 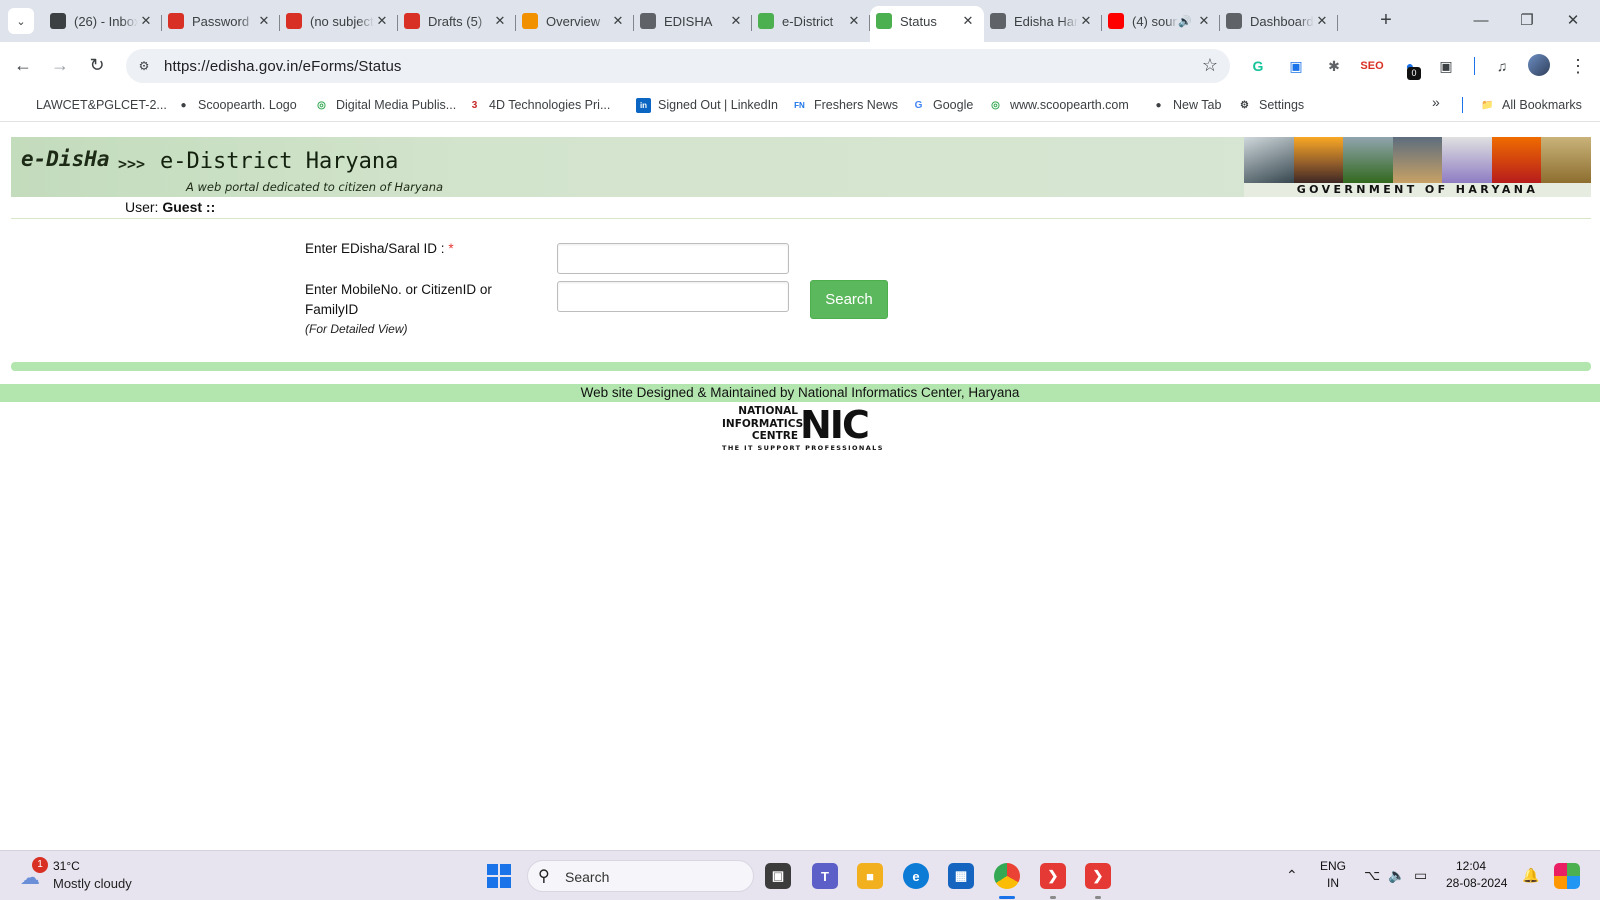 I want to click on back-button: ←, so click(x=23, y=65).